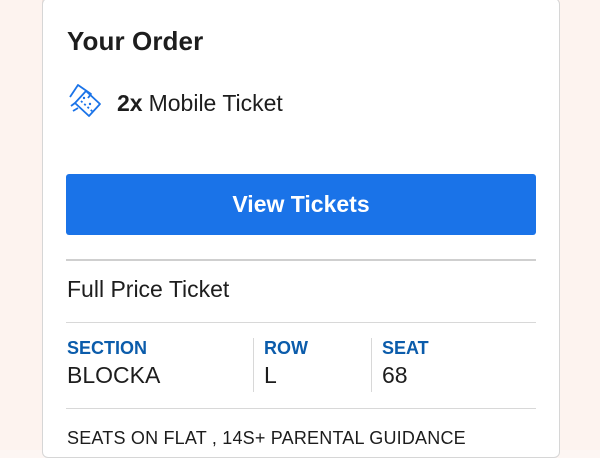  Describe the element at coordinates (85, 103) in the screenshot. I see `ticket-icon` at that location.